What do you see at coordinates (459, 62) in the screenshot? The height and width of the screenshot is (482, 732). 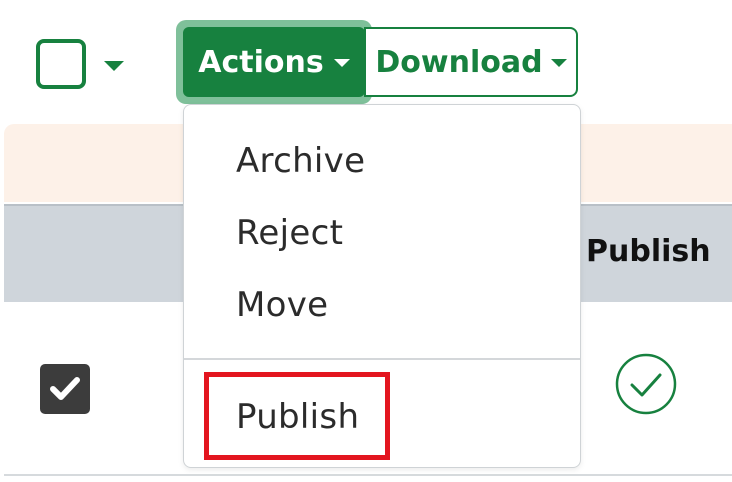 I see `download-button-label: Download` at bounding box center [459, 62].